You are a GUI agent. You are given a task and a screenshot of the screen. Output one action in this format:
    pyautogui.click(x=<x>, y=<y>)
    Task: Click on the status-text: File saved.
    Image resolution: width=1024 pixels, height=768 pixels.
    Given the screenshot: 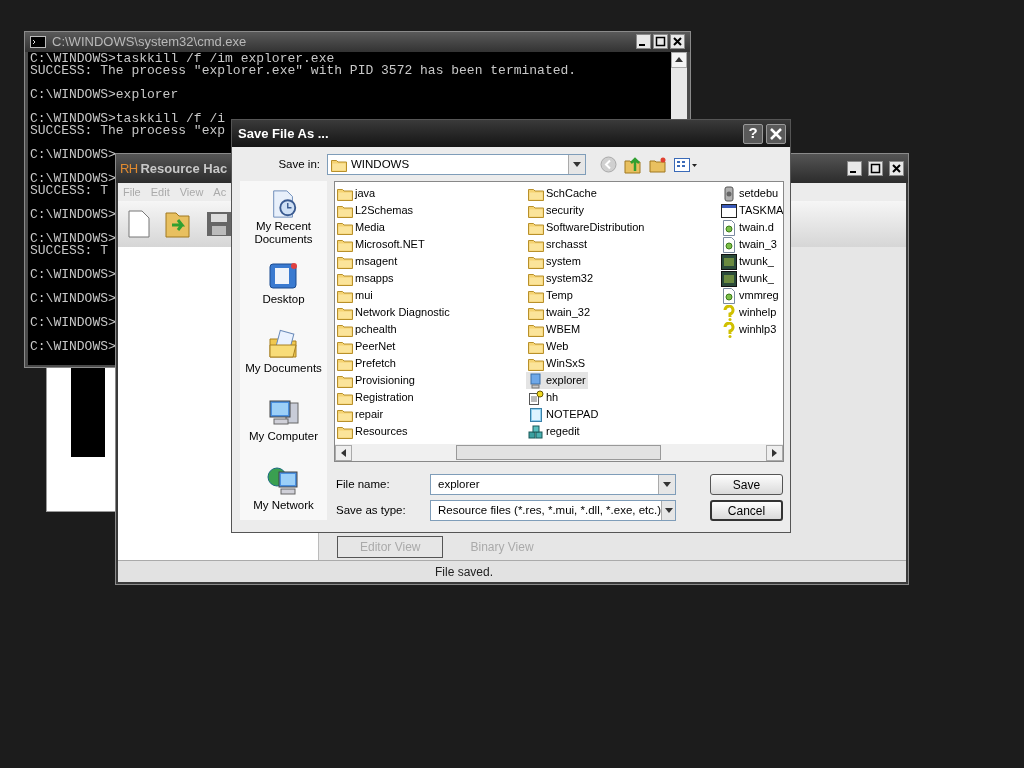 What is the action you would take?
    pyautogui.click(x=464, y=572)
    